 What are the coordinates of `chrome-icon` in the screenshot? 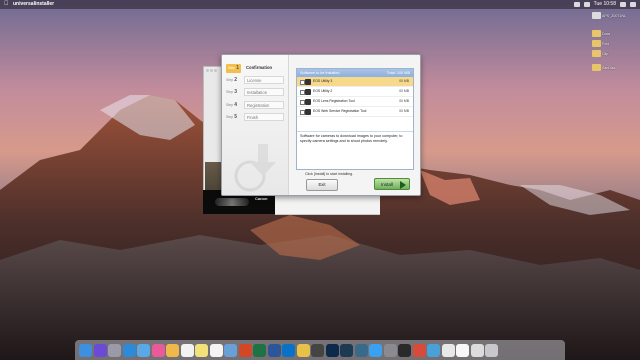 It's located at (303, 350).